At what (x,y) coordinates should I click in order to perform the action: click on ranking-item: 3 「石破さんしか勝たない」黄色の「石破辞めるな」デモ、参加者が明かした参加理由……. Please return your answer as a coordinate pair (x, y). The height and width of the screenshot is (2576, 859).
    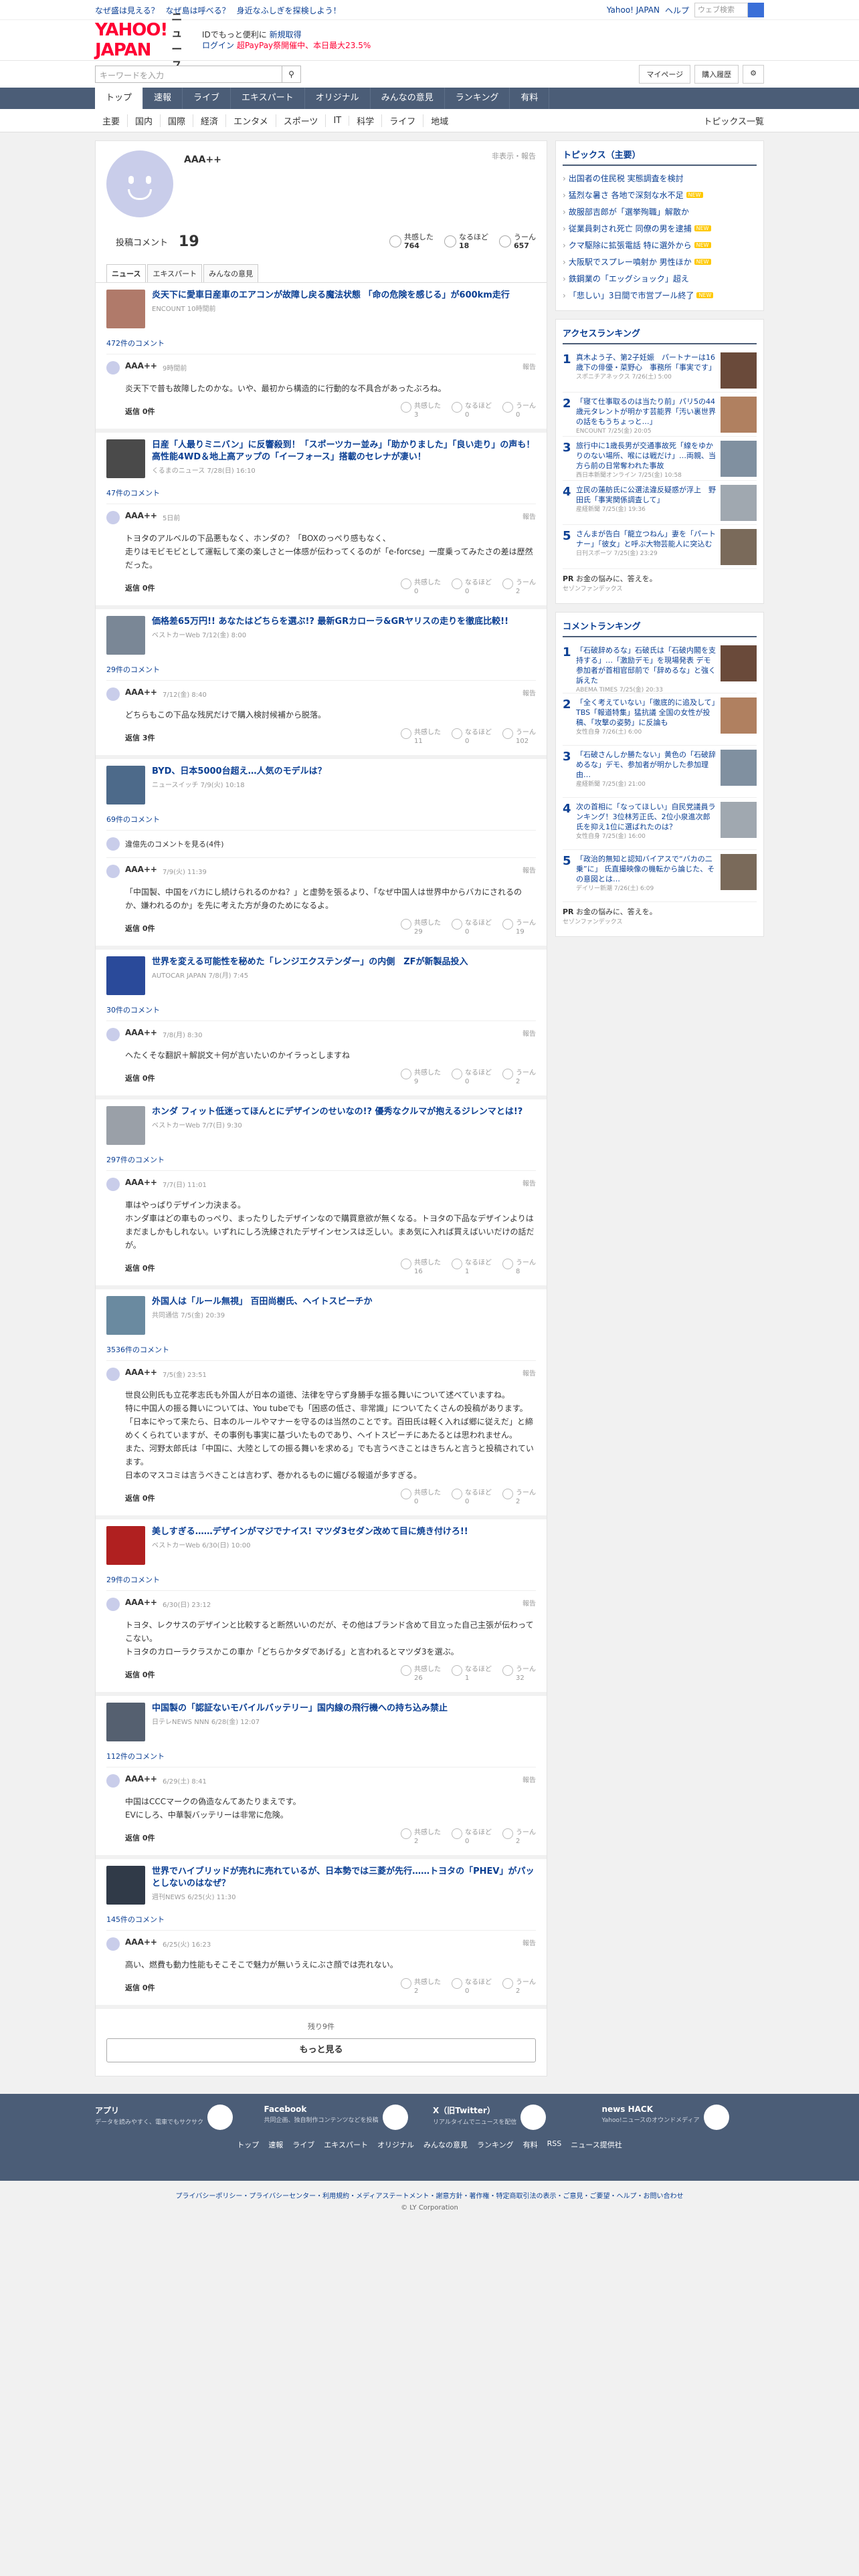
    Looking at the image, I should click on (660, 772).